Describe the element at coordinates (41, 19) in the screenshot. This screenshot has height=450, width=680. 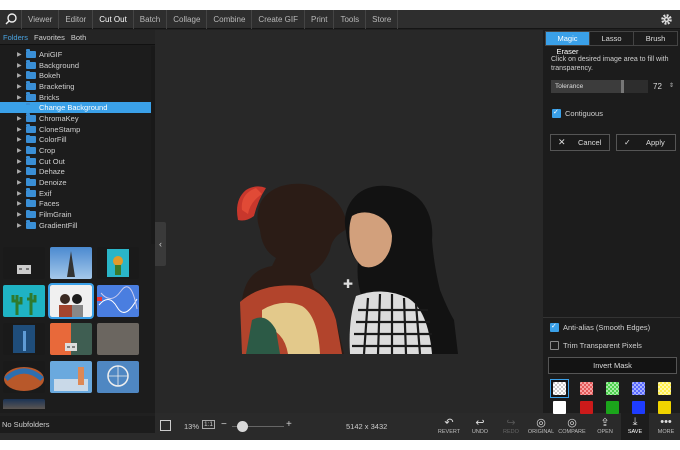
I see `menu-viewer: Viewer` at that location.